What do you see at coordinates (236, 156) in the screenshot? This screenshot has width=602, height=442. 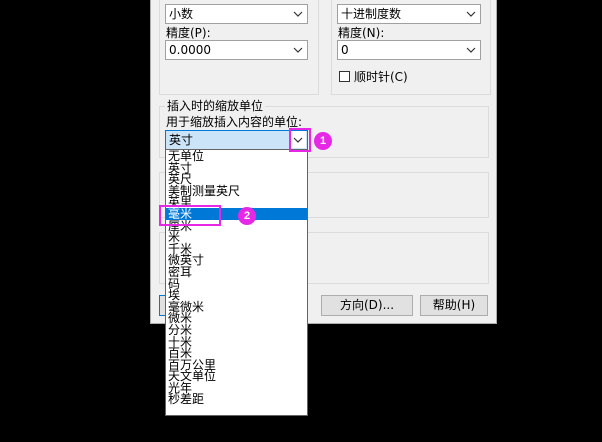 I see `dropdown-option: 无单位` at bounding box center [236, 156].